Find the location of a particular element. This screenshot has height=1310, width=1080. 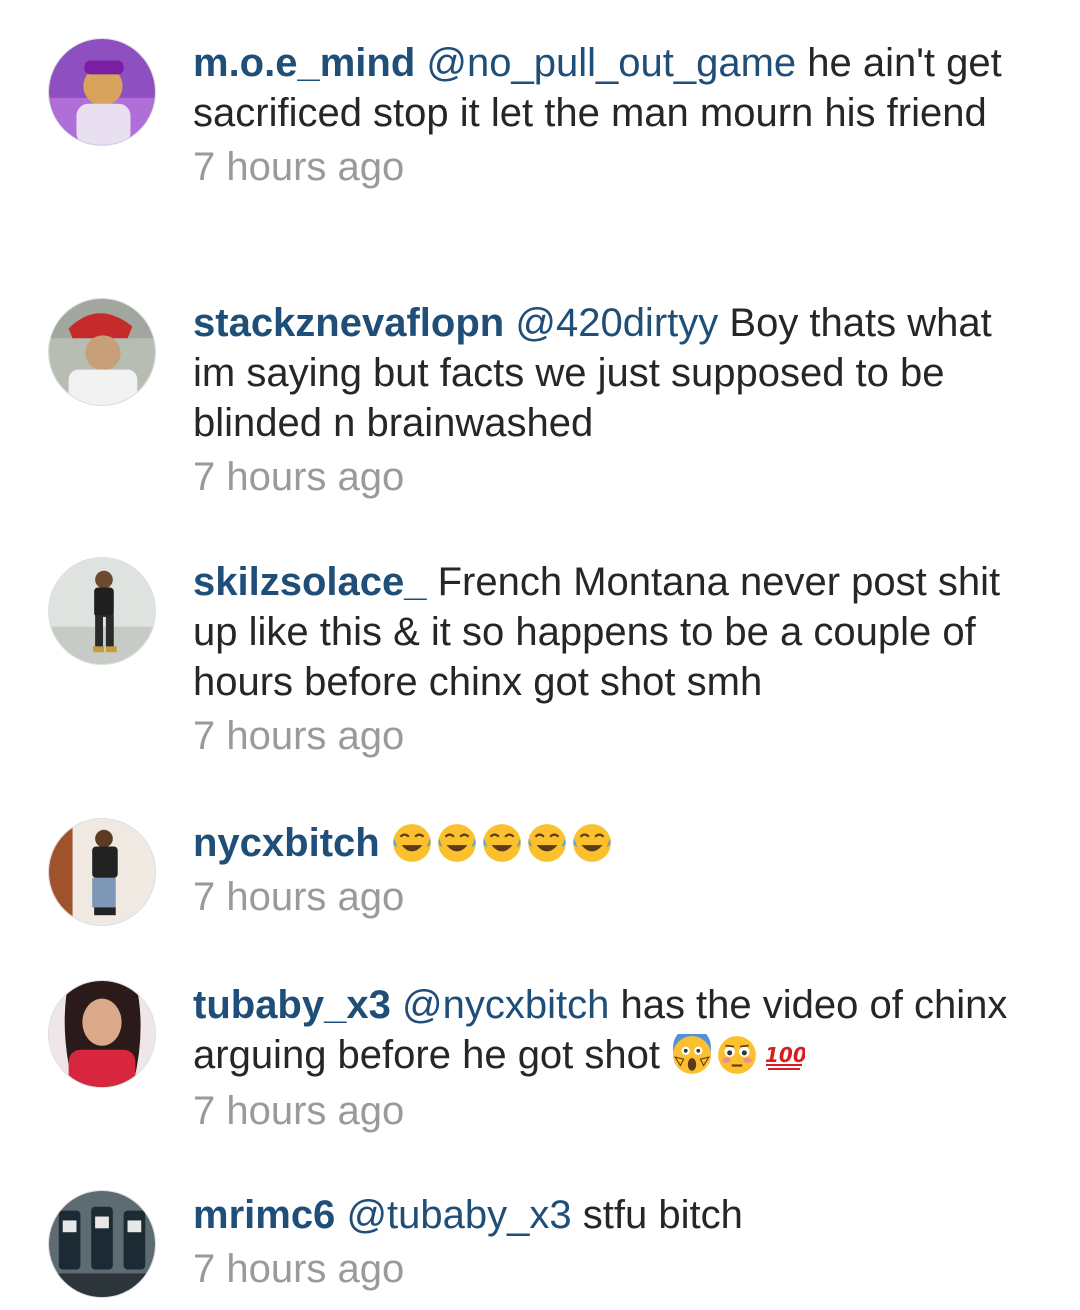

mention-link: @420dirtyy is located at coordinates (616, 323).